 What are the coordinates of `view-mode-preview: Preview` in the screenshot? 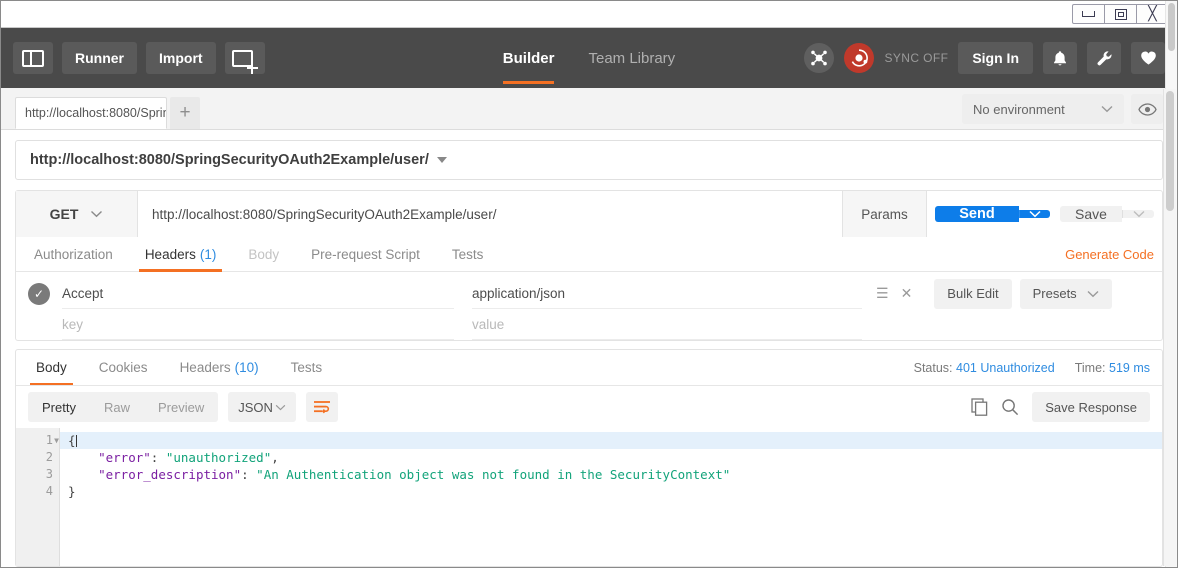 It's located at (181, 407).